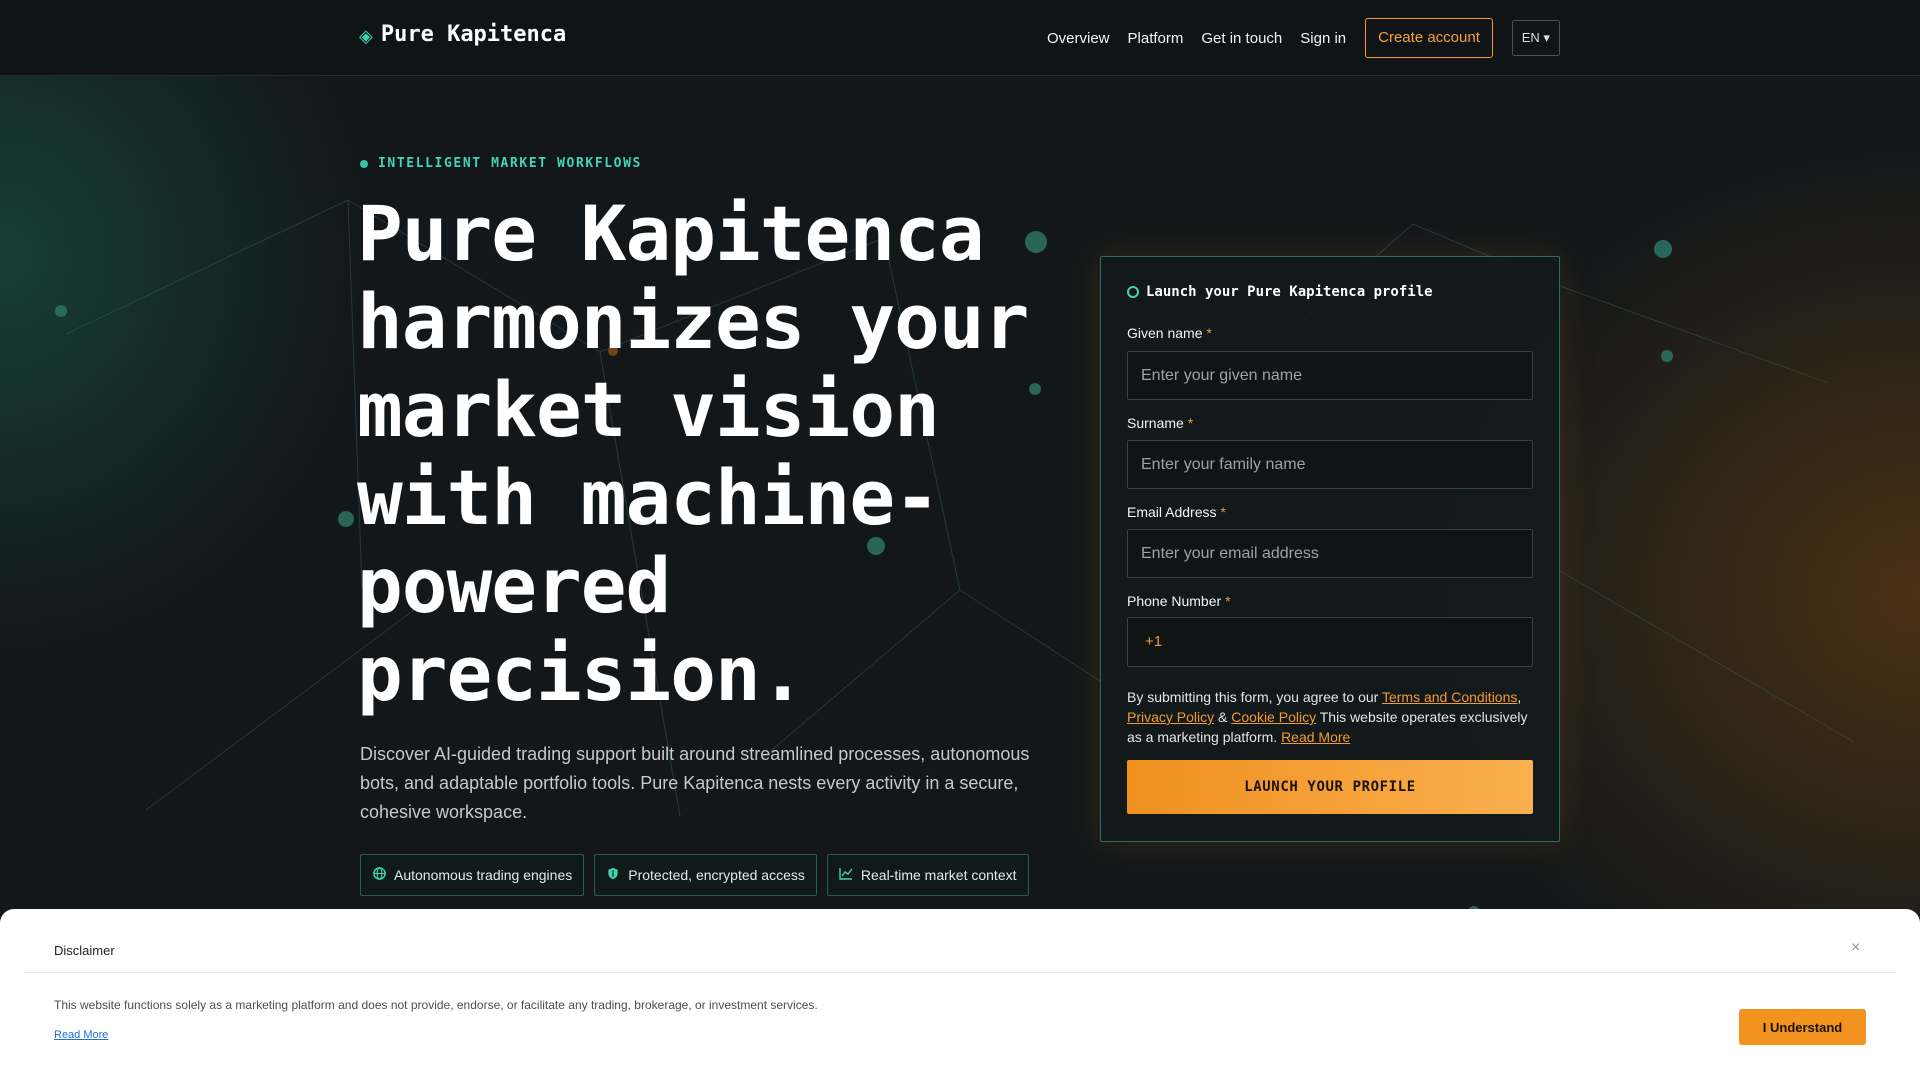 The width and height of the screenshot is (1920, 1080). Describe the element at coordinates (1330, 553) in the screenshot. I see `email-input` at that location.